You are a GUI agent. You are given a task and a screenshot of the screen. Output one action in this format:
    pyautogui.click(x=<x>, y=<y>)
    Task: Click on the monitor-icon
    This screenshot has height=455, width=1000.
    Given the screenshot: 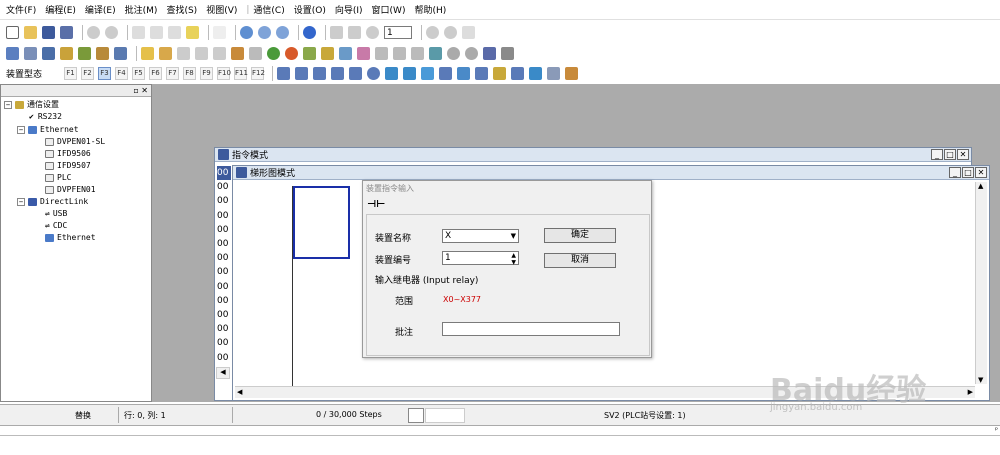 What is the action you would take?
    pyautogui.click(x=336, y=32)
    